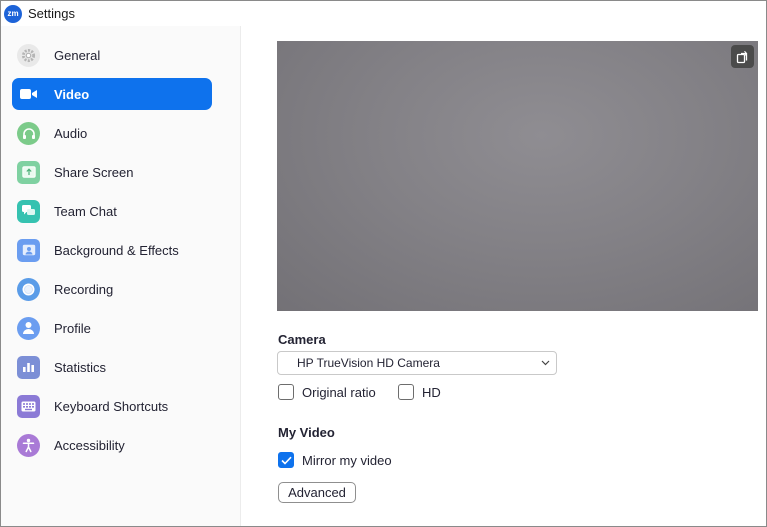 The width and height of the screenshot is (767, 527). What do you see at coordinates (28, 55) in the screenshot?
I see `gear-icon` at bounding box center [28, 55].